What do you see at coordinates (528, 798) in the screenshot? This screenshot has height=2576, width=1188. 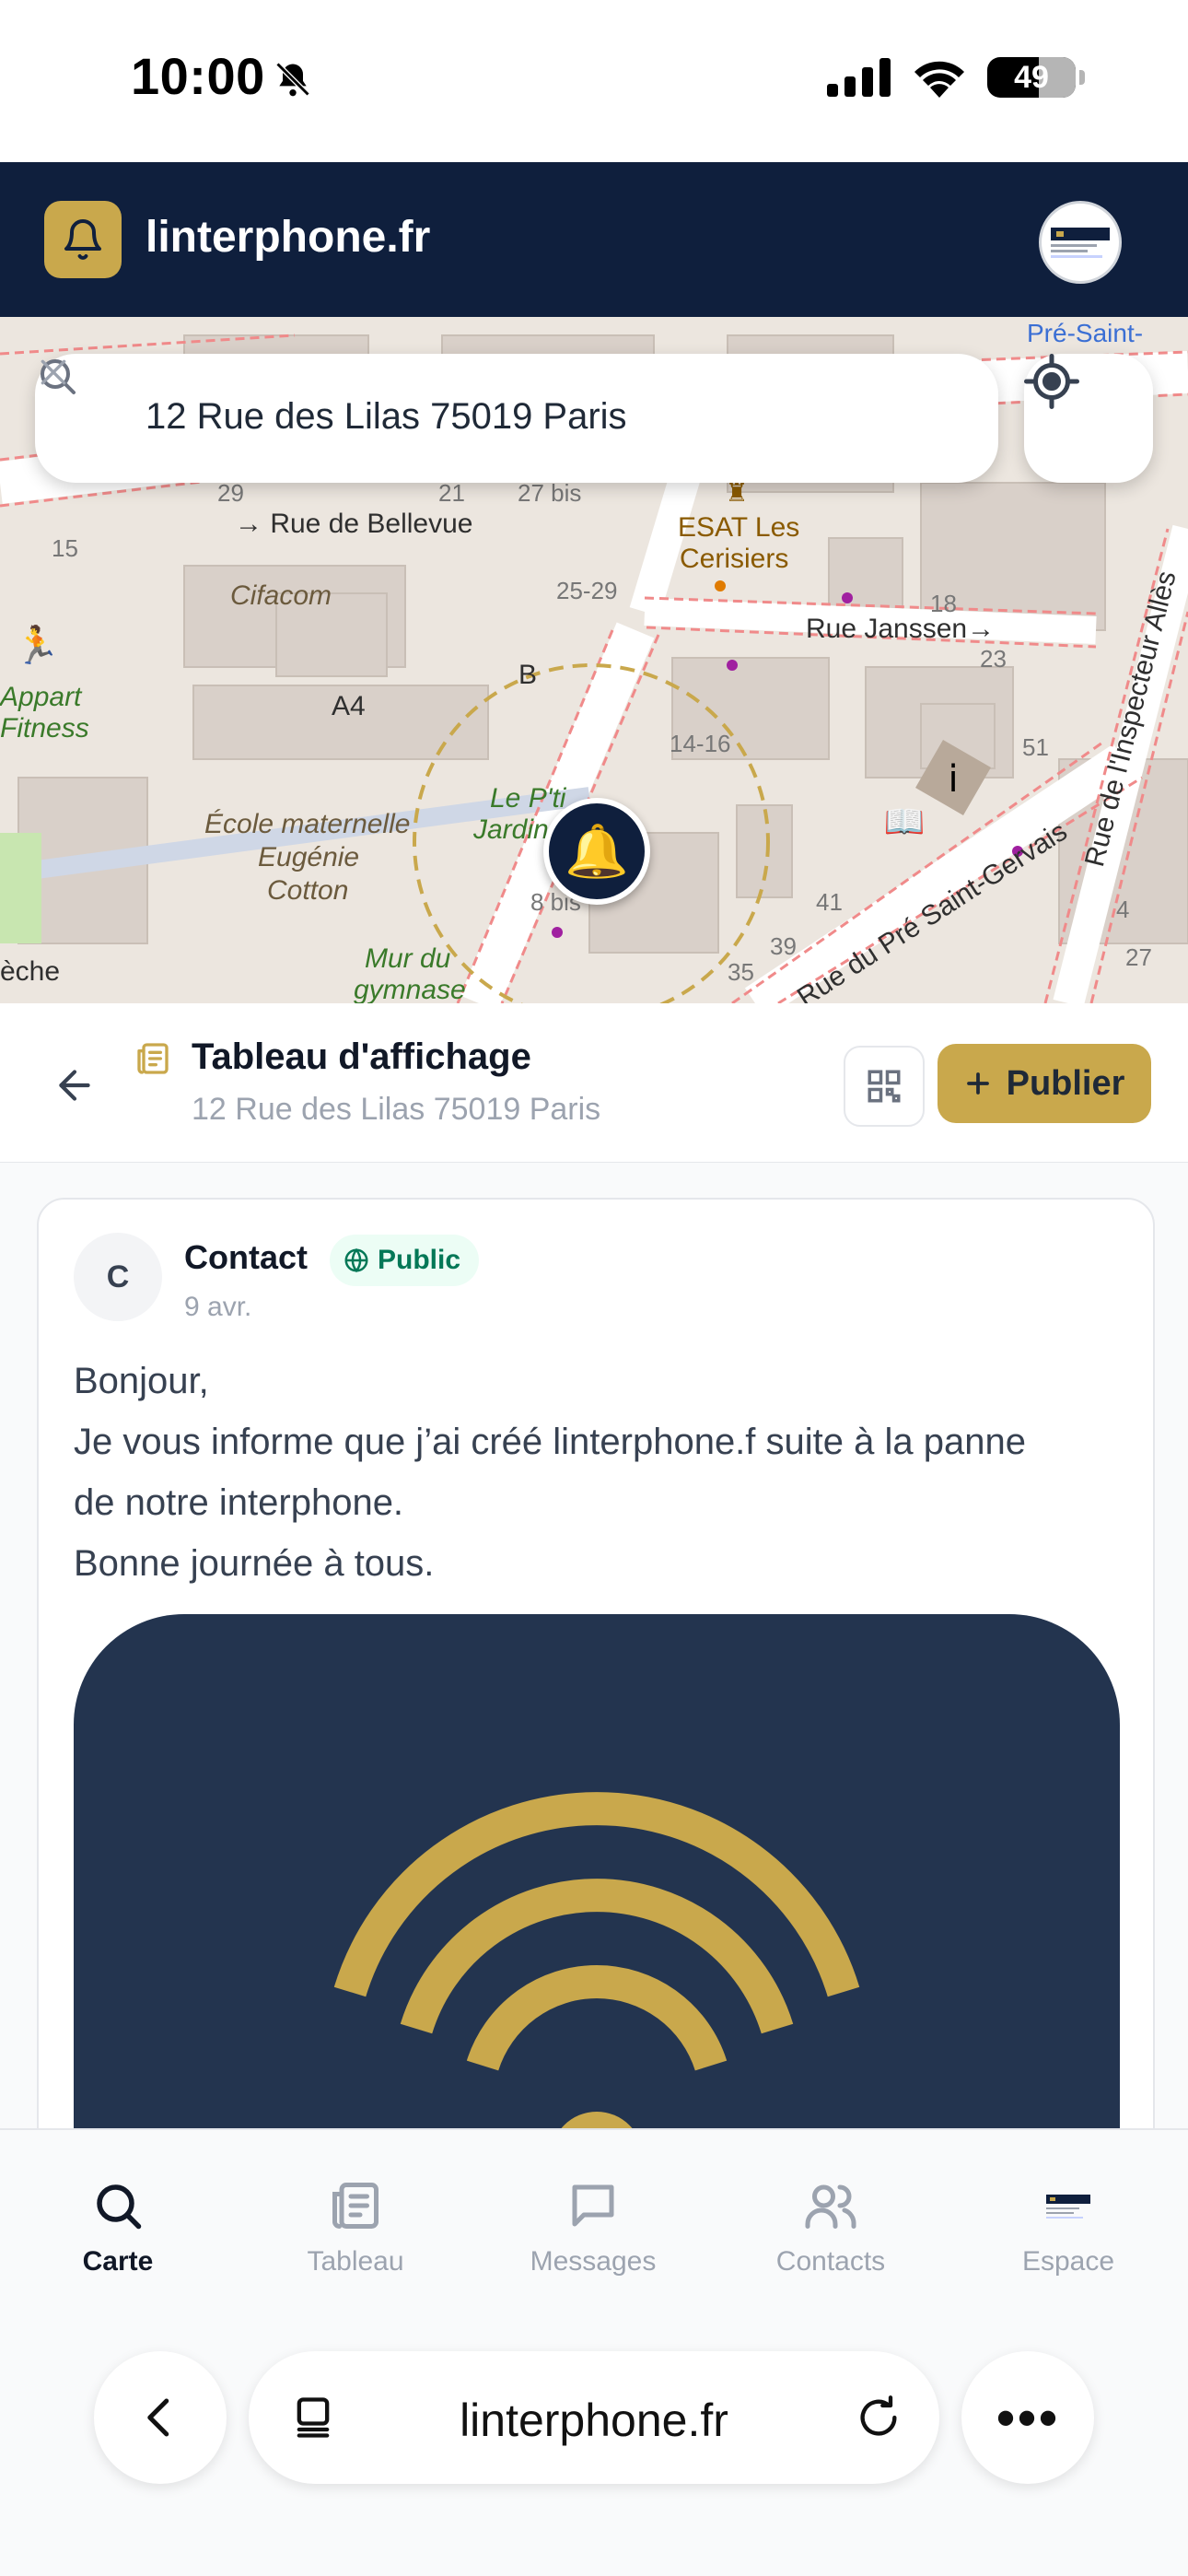 I see `map-label-jardin1: Le P'ti` at bounding box center [528, 798].